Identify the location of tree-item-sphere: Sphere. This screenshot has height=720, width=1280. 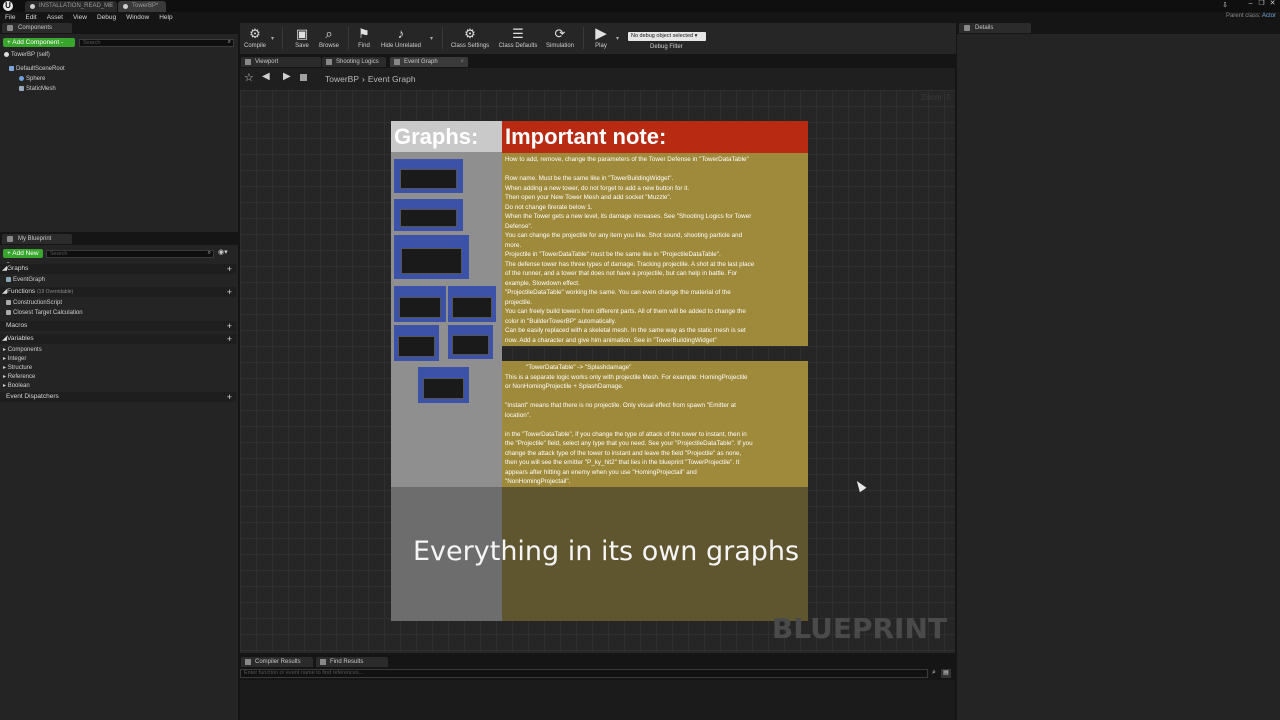
(32, 79).